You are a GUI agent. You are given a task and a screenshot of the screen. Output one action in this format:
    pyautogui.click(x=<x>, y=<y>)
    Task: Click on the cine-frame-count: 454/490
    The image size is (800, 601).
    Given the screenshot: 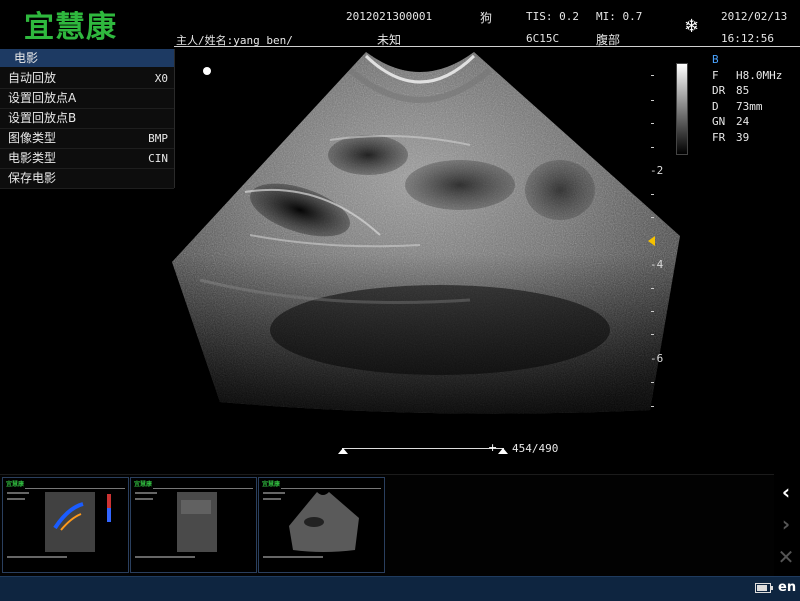 What is the action you would take?
    pyautogui.click(x=535, y=448)
    